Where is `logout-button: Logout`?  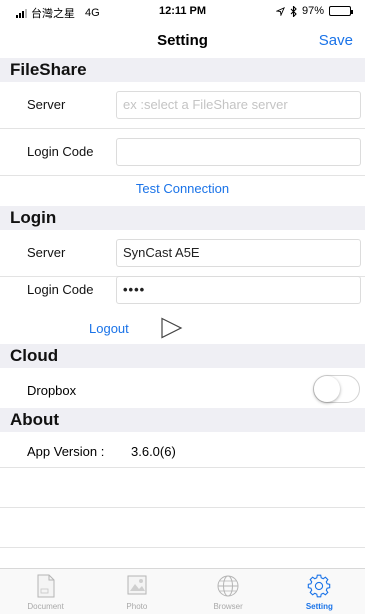 logout-button: Logout is located at coordinates (109, 328).